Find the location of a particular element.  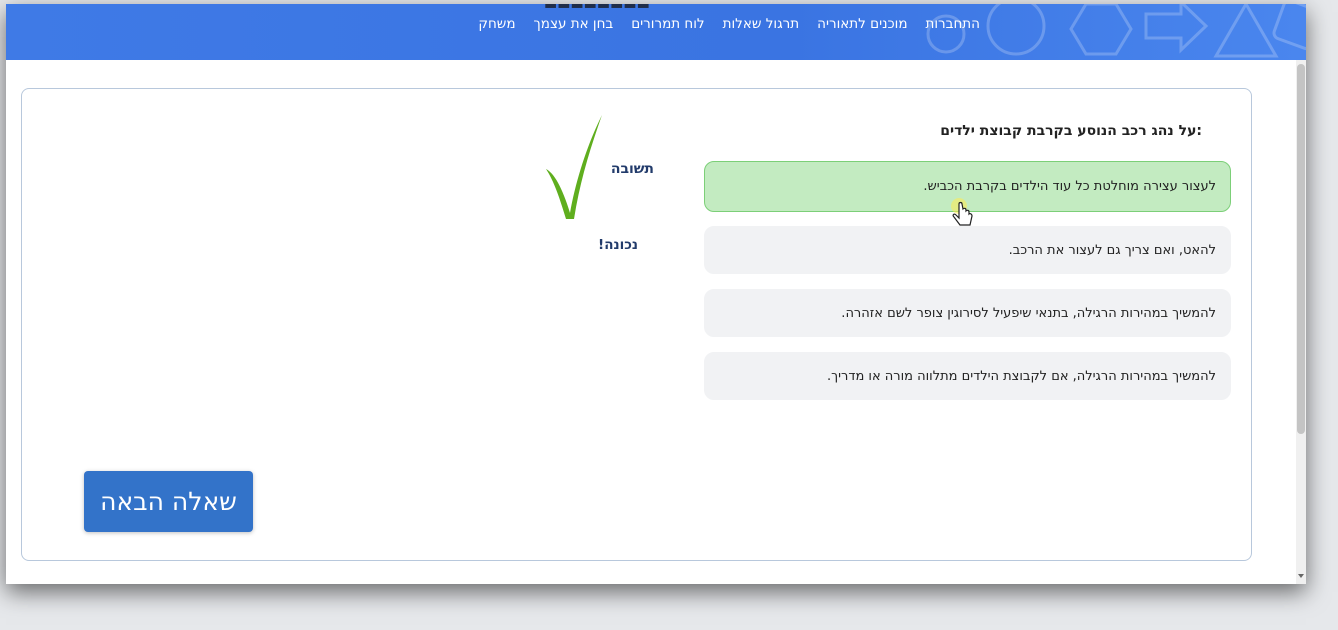

cut-off-site-title: ▬▬▬▬▬▬▬▬ is located at coordinates (644, 6).